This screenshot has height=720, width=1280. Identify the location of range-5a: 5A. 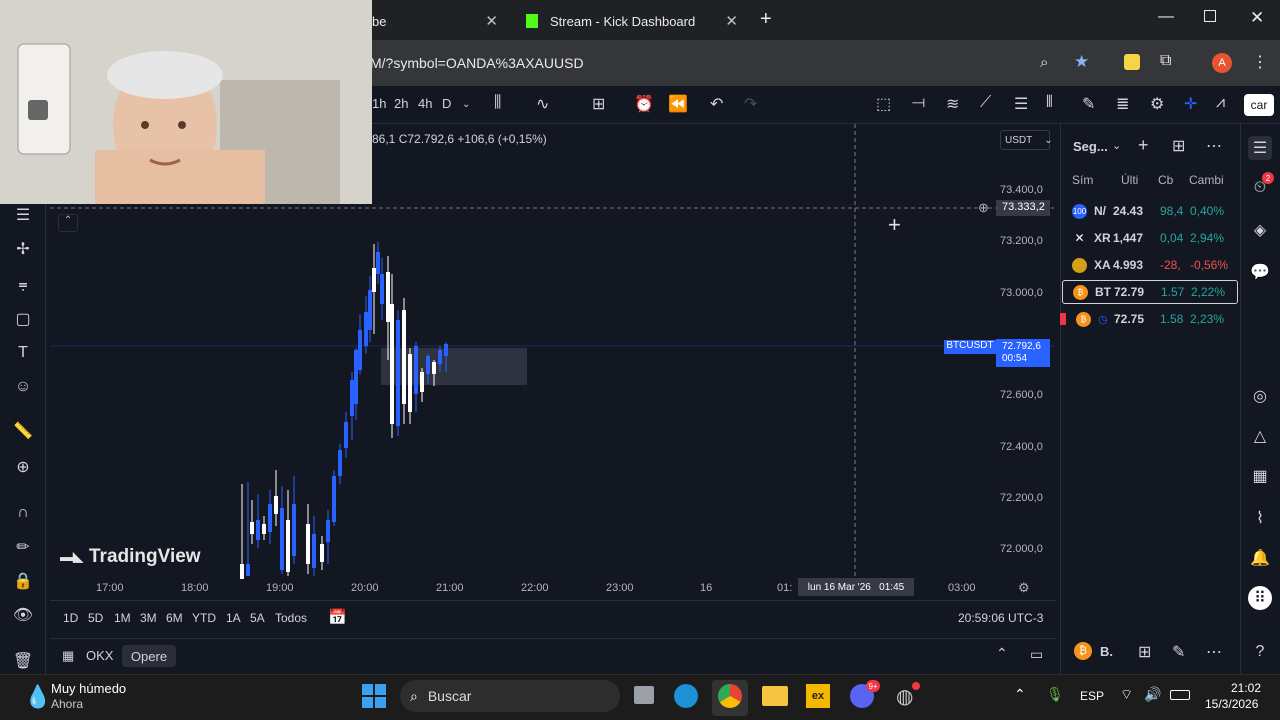
(257, 618).